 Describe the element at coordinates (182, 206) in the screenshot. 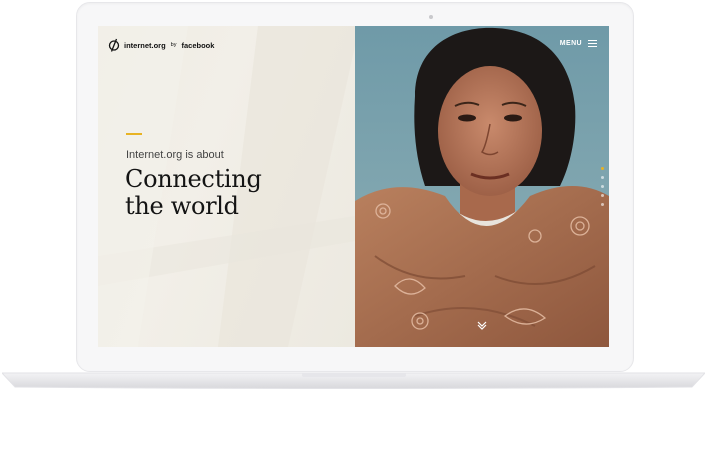

I see `hero-headline-line2: the world` at that location.